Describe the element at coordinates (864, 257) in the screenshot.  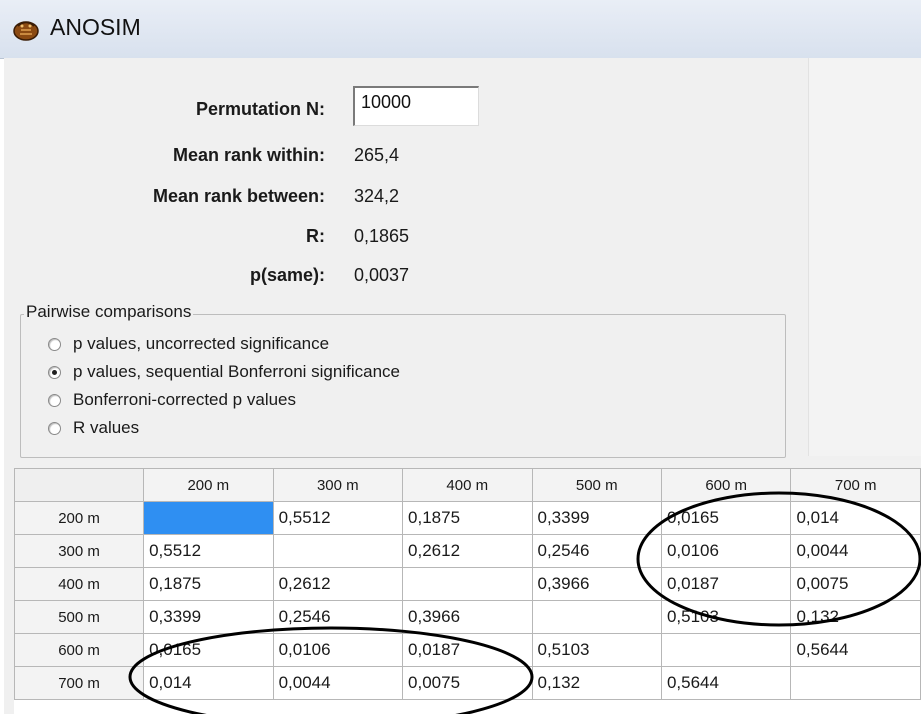
I see `side-panel` at that location.